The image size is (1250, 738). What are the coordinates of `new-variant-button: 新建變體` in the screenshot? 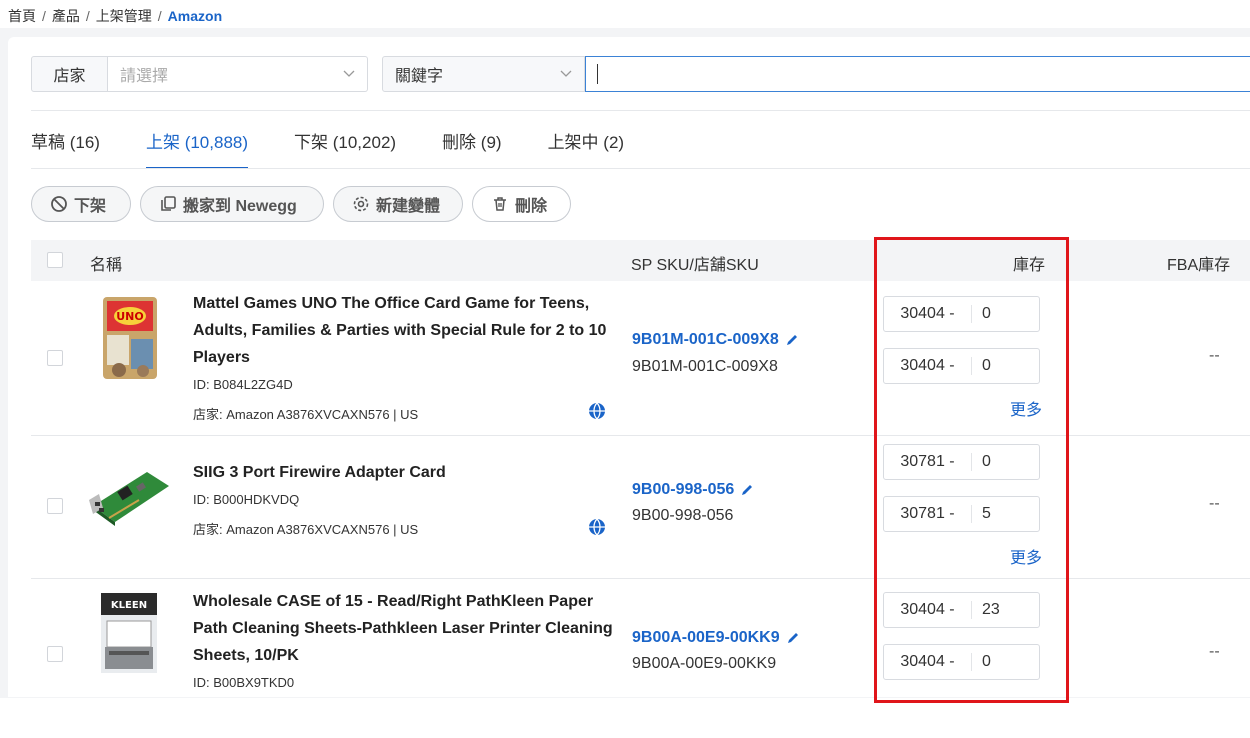 It's located at (398, 204).